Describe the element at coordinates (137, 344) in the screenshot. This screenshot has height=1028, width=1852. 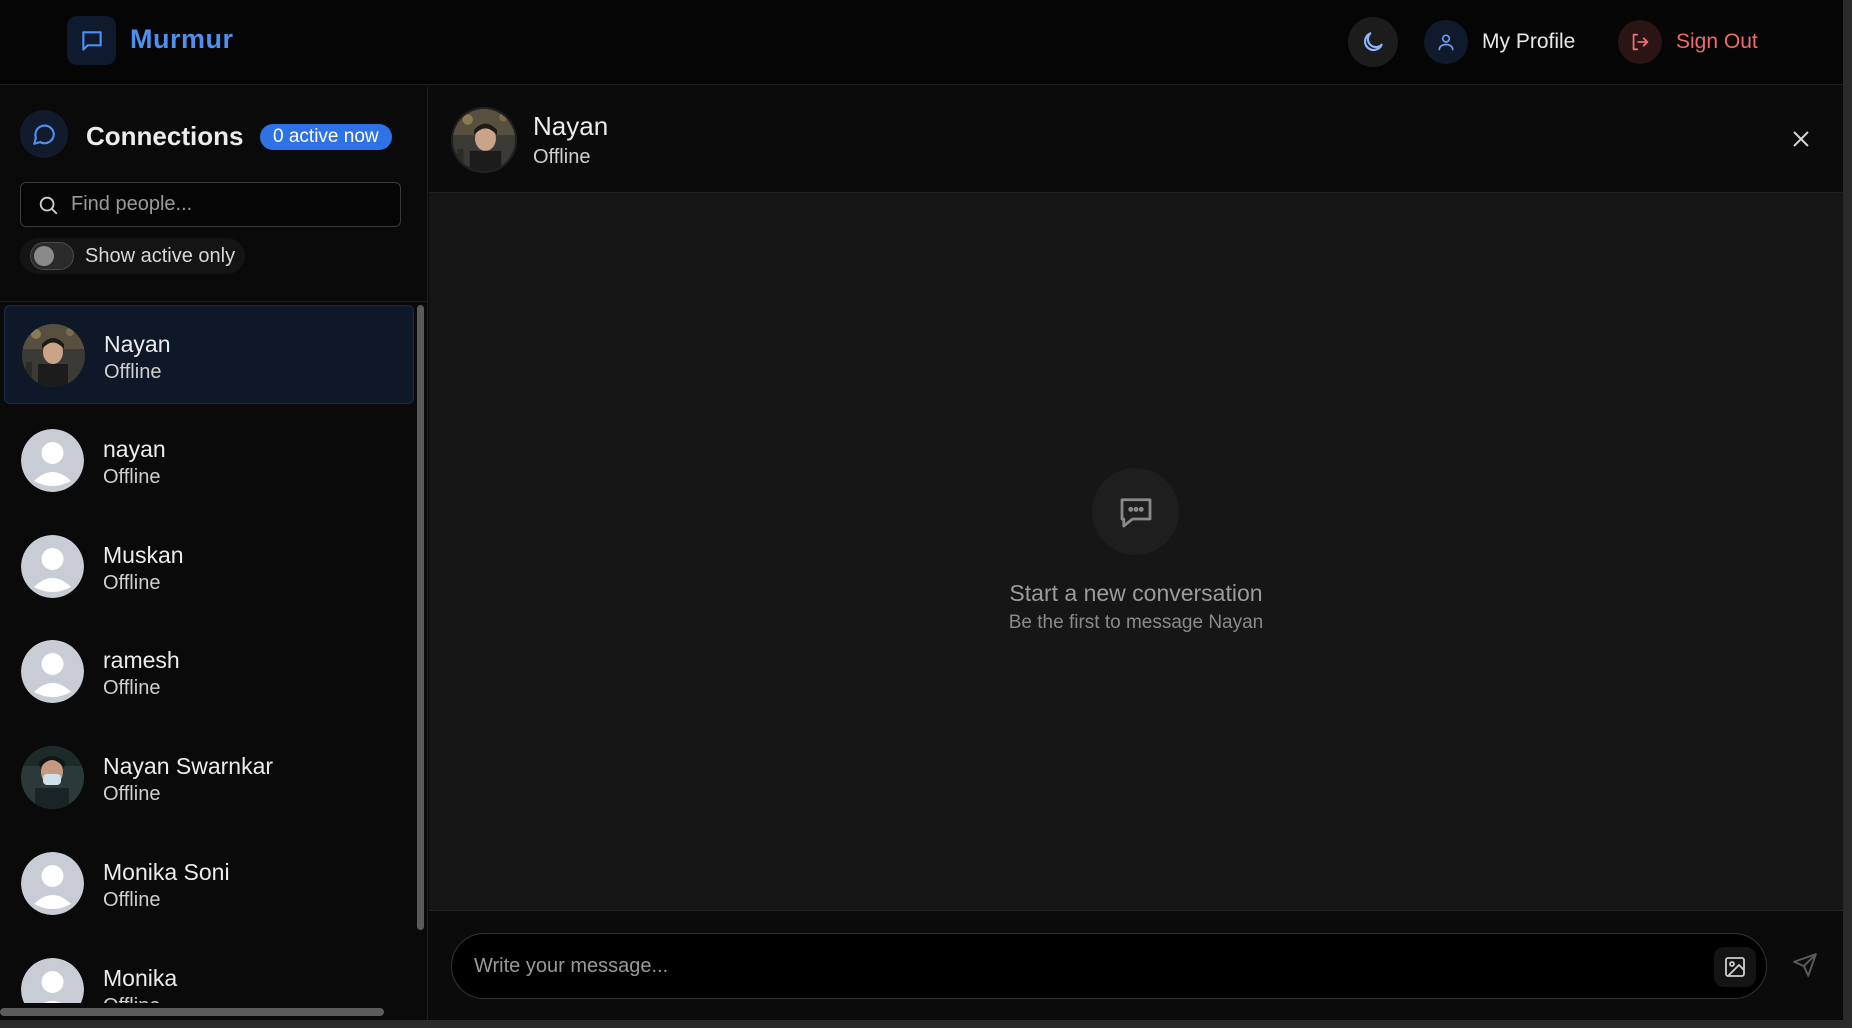
I see `contact-name: Nayan` at that location.